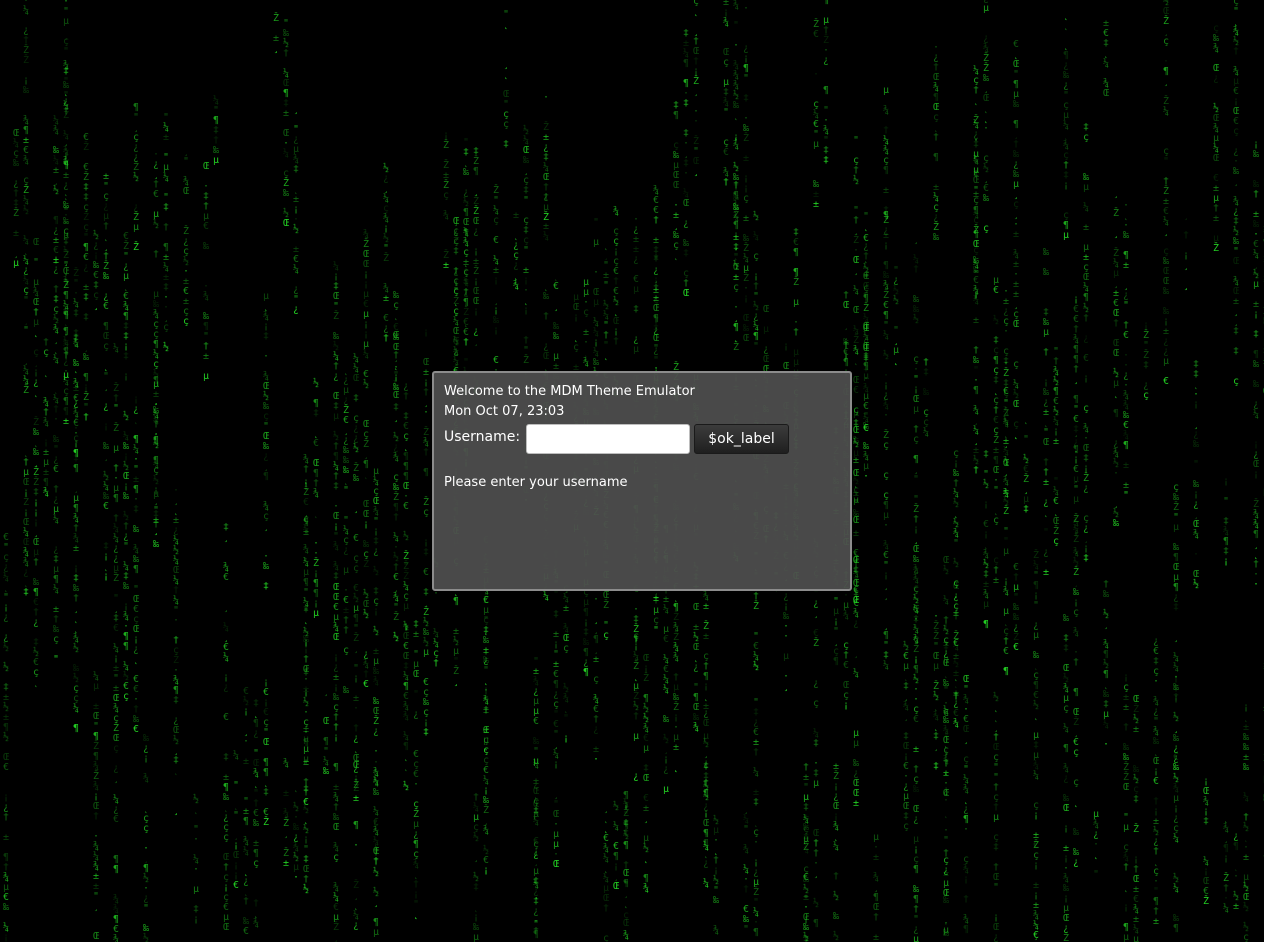  I want to click on rain-glyph: †, so click(546, 316).